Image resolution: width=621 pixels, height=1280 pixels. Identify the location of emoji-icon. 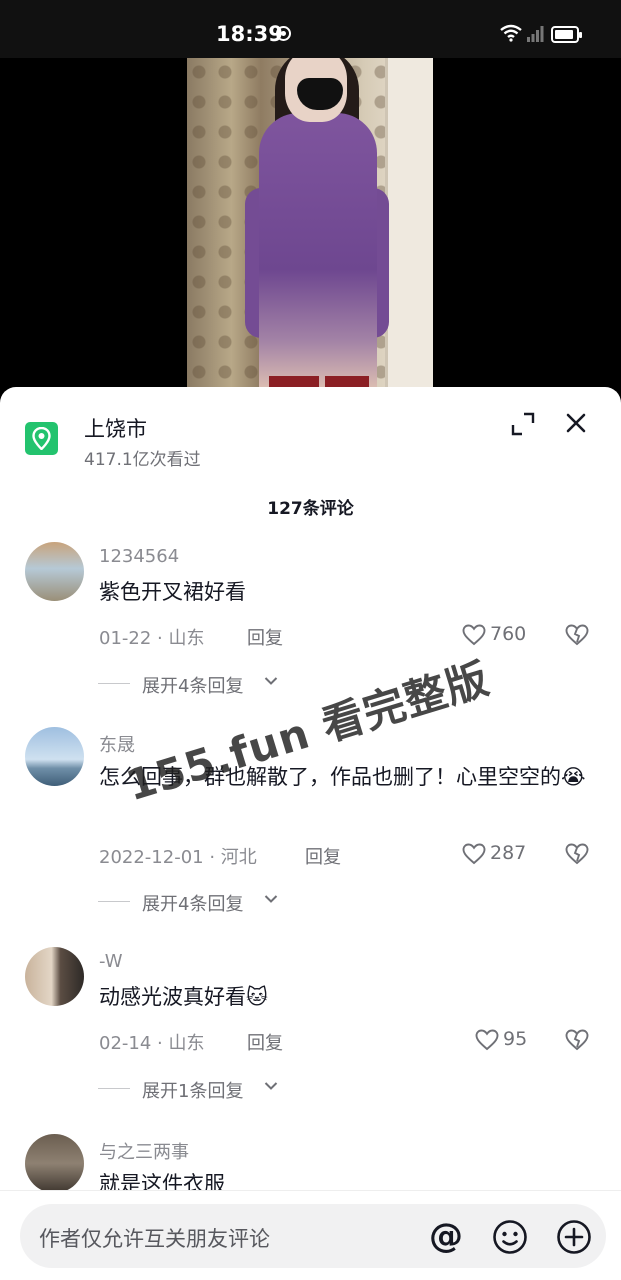
(510, 1237).